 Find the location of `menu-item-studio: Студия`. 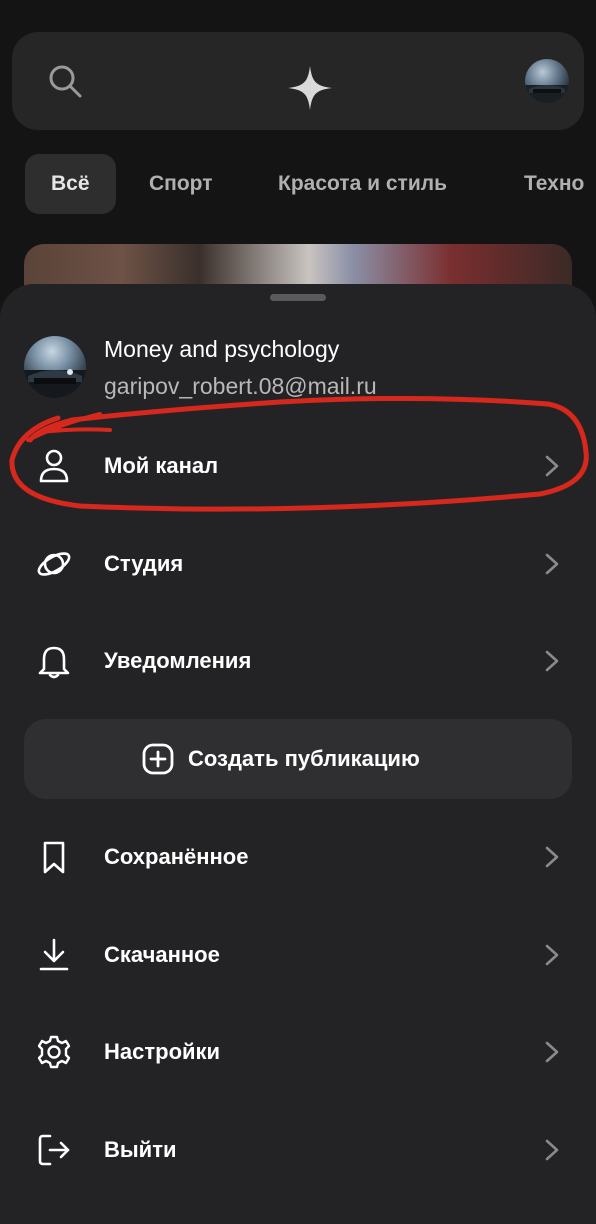

menu-item-studio: Студия is located at coordinates (298, 564).